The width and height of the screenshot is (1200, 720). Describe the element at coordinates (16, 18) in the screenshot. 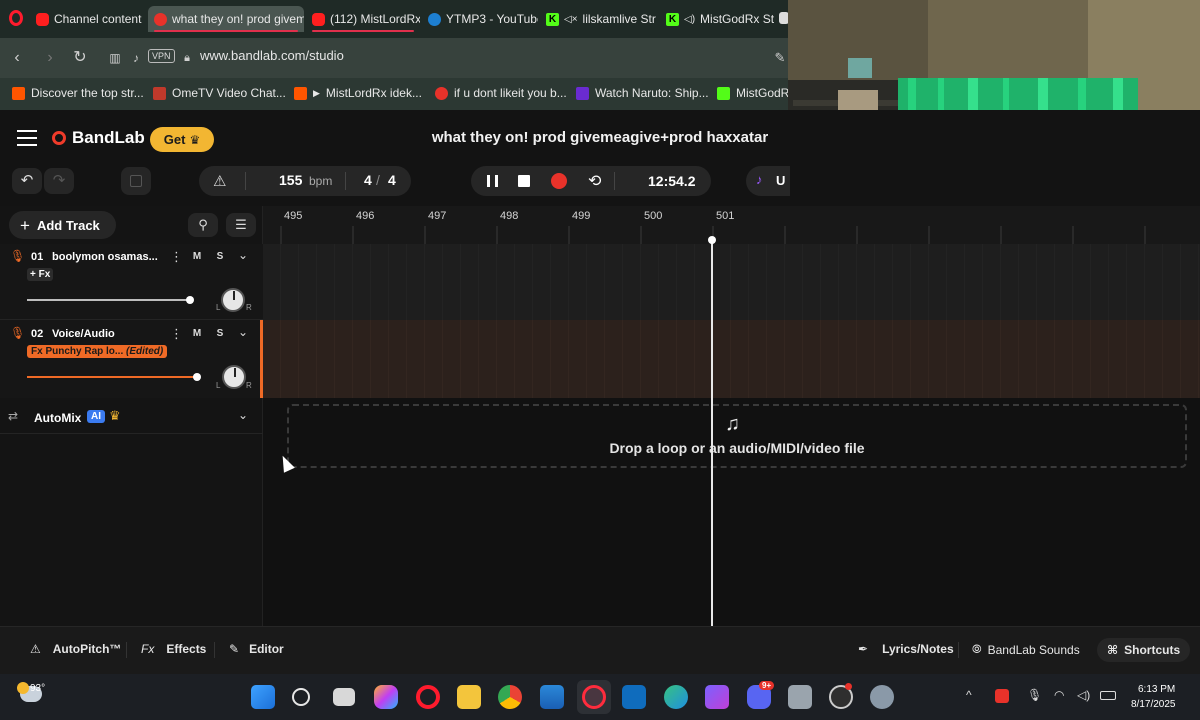

I see `opera-icon` at that location.